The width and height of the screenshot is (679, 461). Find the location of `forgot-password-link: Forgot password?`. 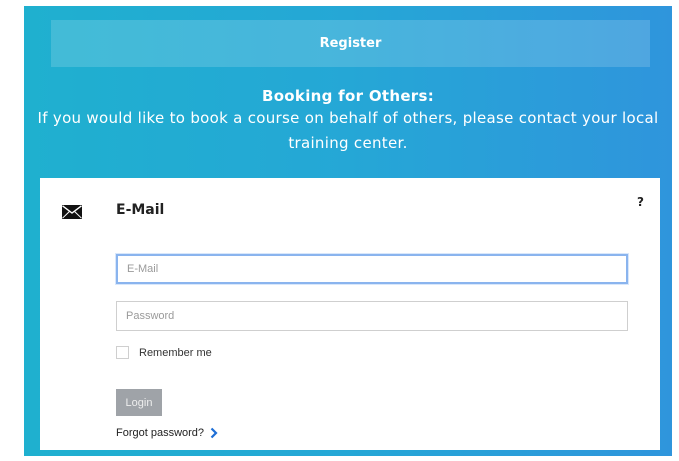

forgot-password-link: Forgot password? is located at coordinates (167, 433).